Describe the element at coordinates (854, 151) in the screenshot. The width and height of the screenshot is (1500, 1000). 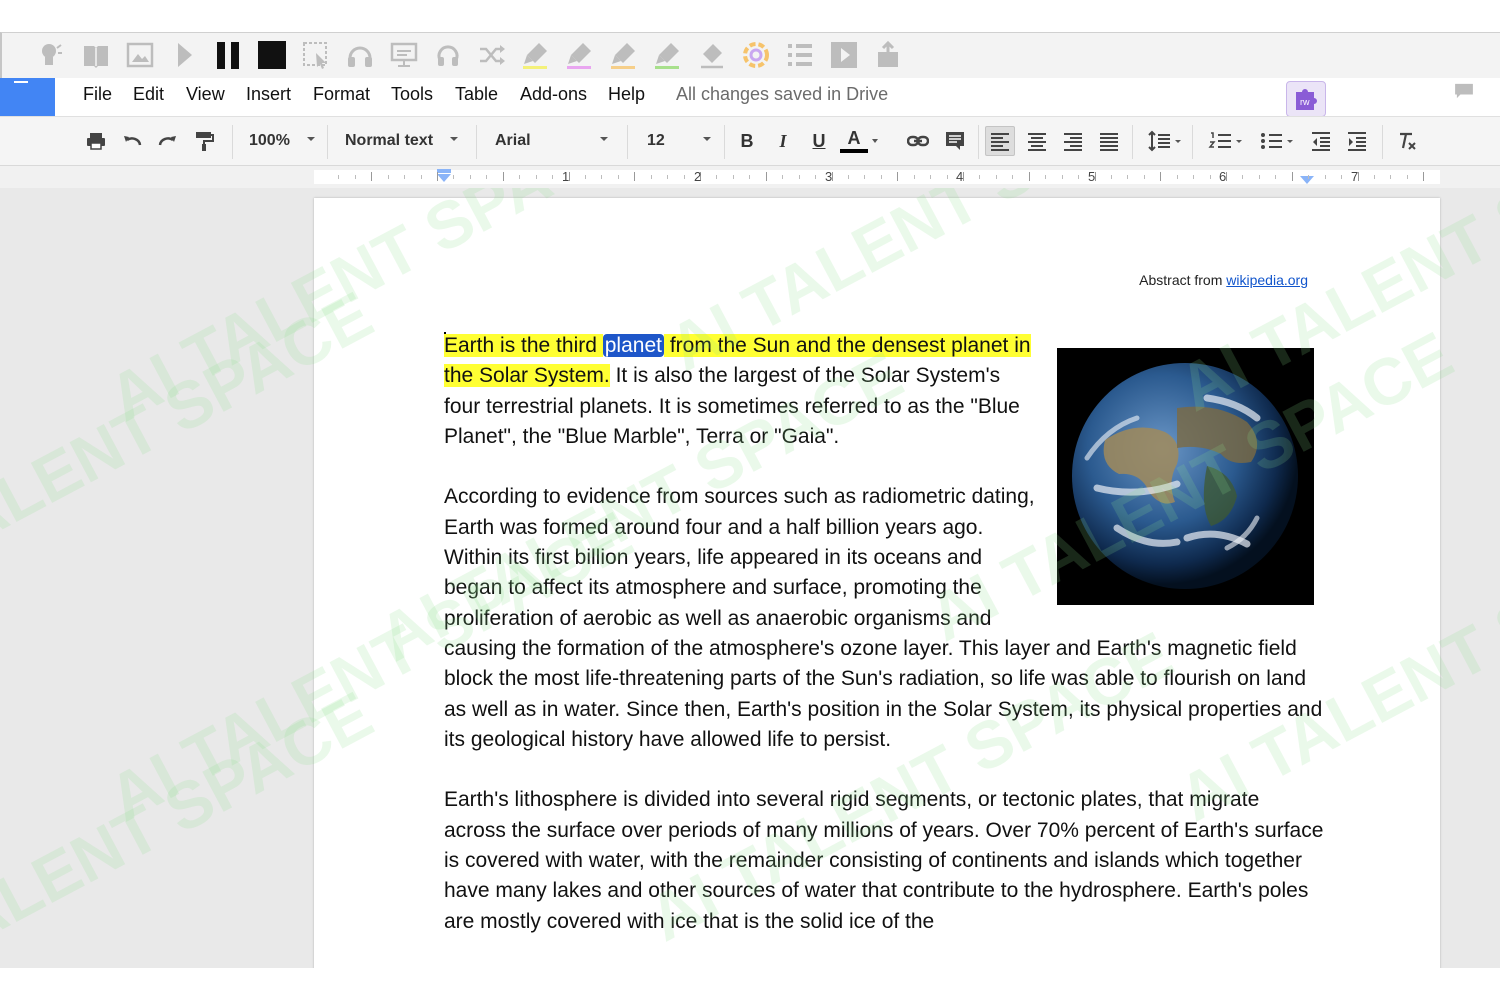
I see `text-color-swatch` at that location.